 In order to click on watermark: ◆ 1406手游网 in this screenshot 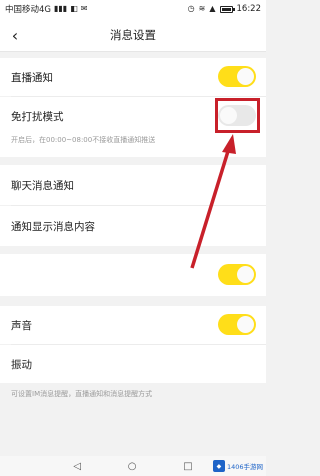, I will do `click(237, 466)`.